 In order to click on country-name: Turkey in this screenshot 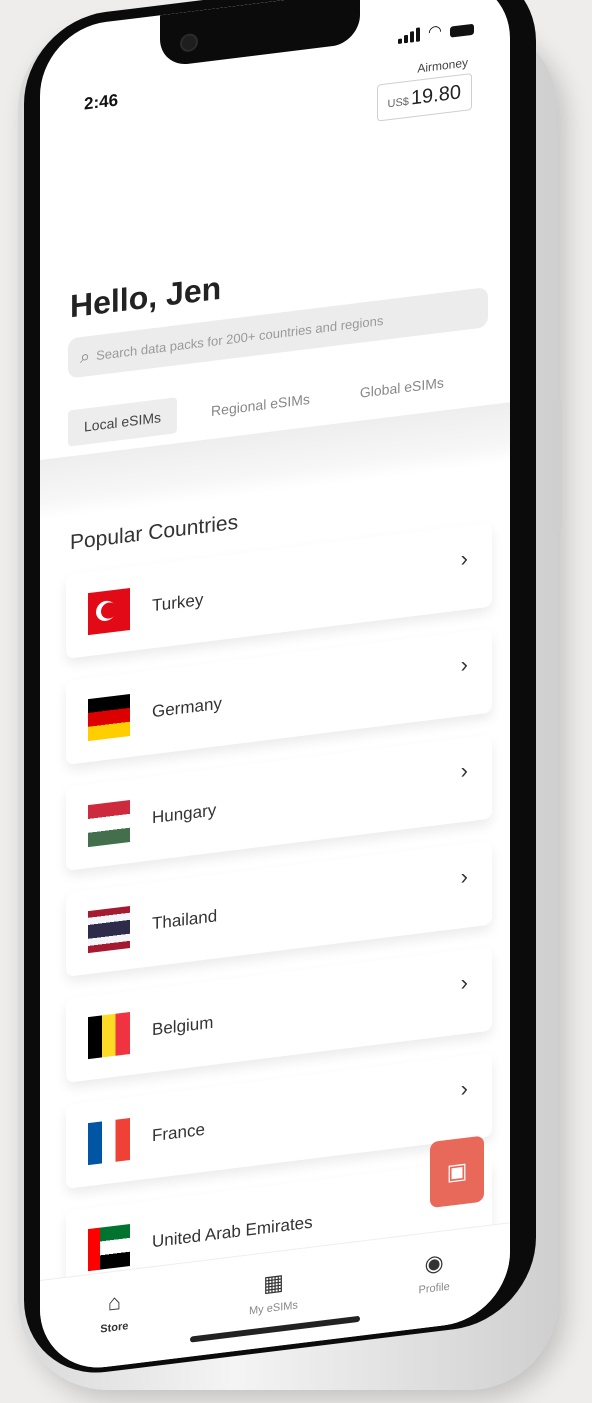, I will do `click(178, 602)`.